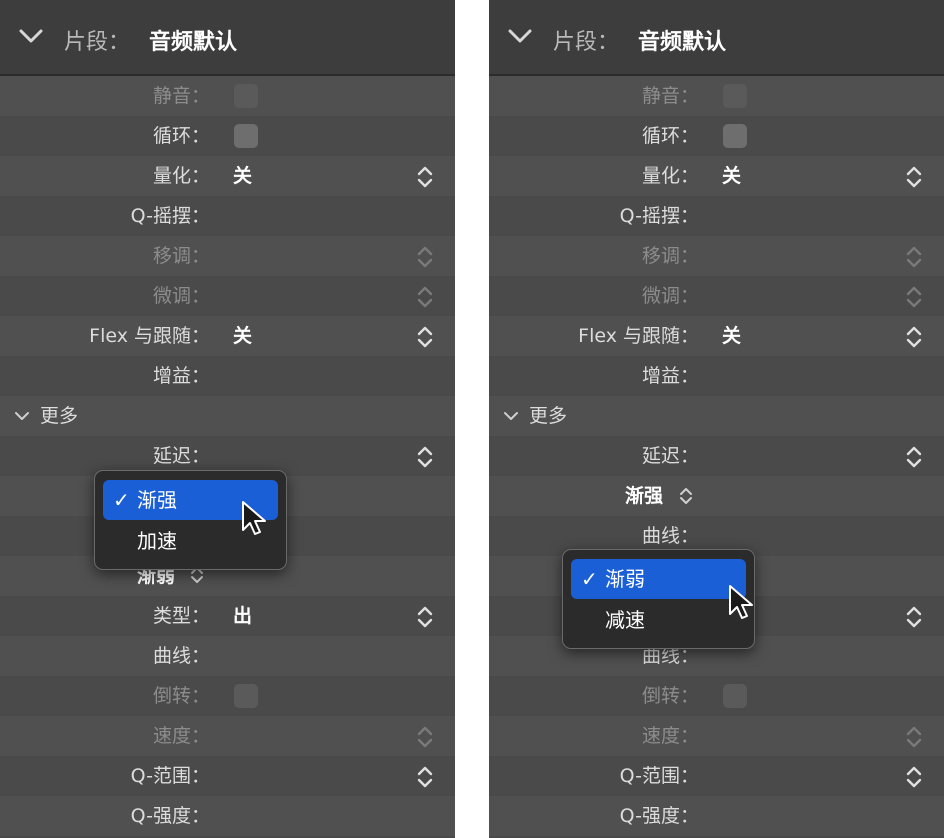  I want to click on curve-label: 曲线：, so click(181, 656).